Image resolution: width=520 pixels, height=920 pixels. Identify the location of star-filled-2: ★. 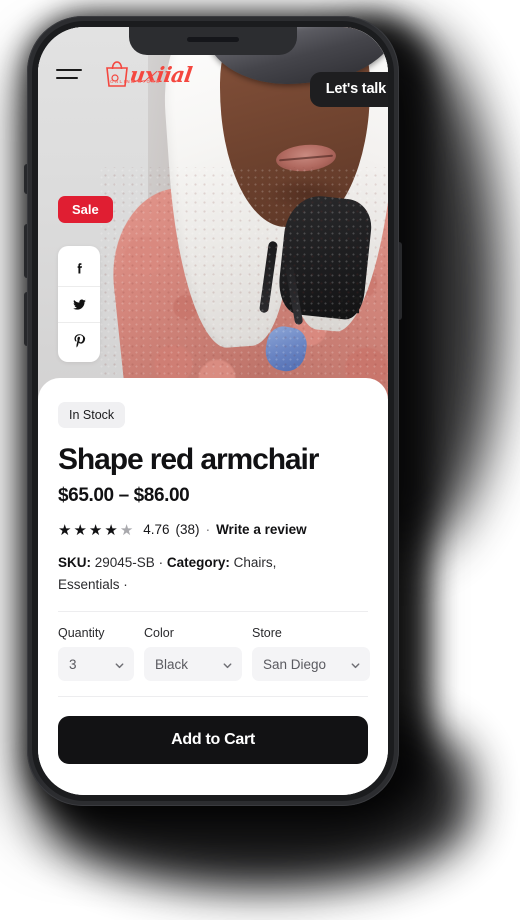
(80, 530).